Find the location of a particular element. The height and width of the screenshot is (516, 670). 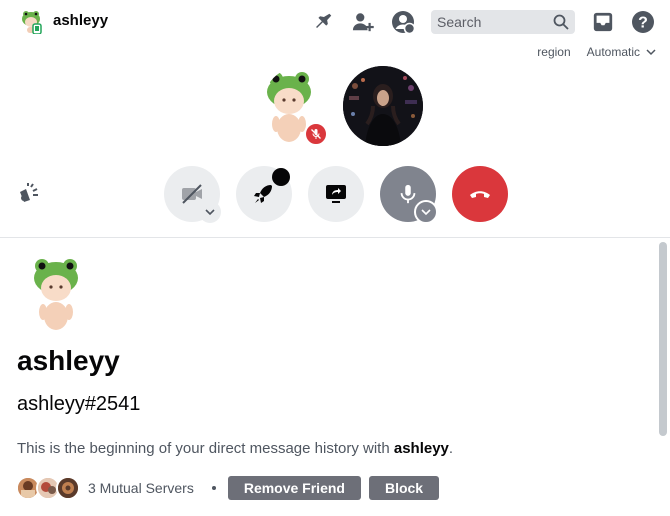

mutual-server-icon is located at coordinates (68, 488).